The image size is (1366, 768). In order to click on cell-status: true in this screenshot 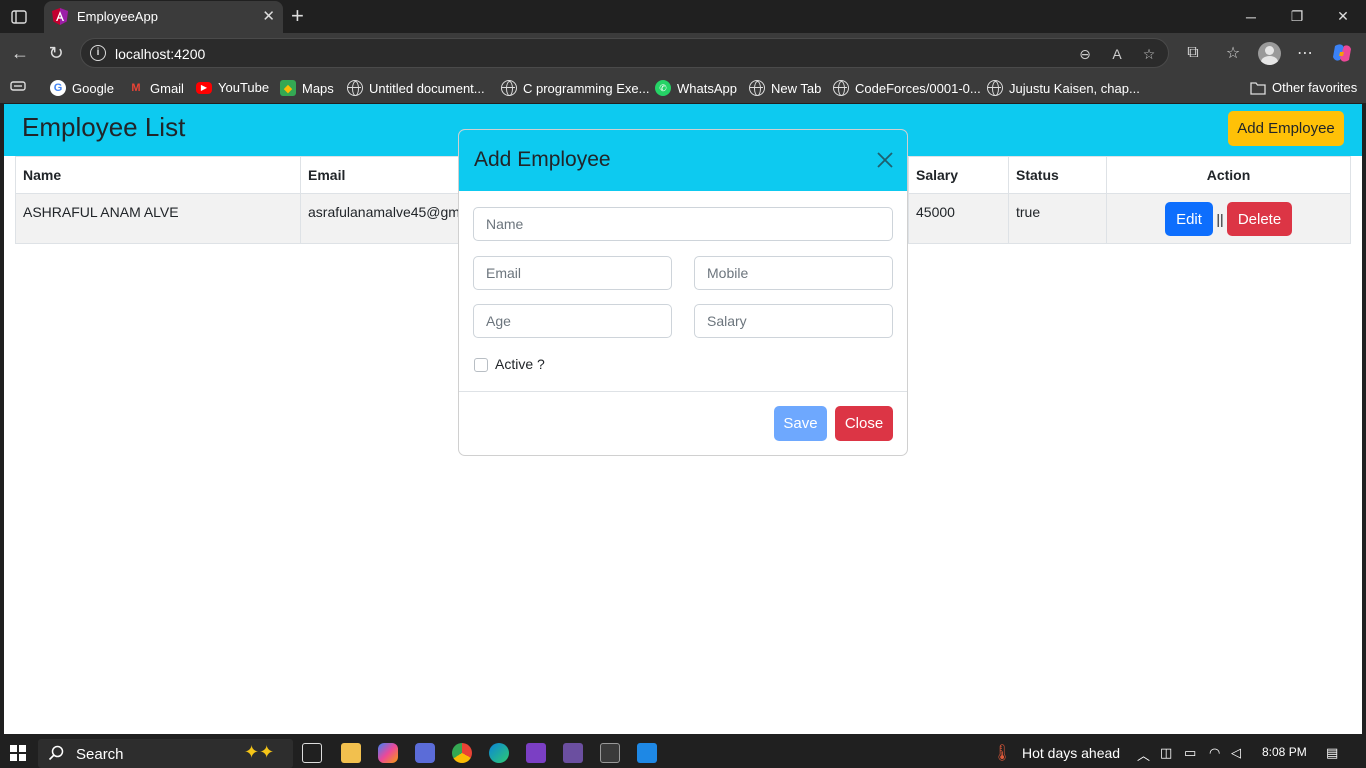, I will do `click(1057, 218)`.